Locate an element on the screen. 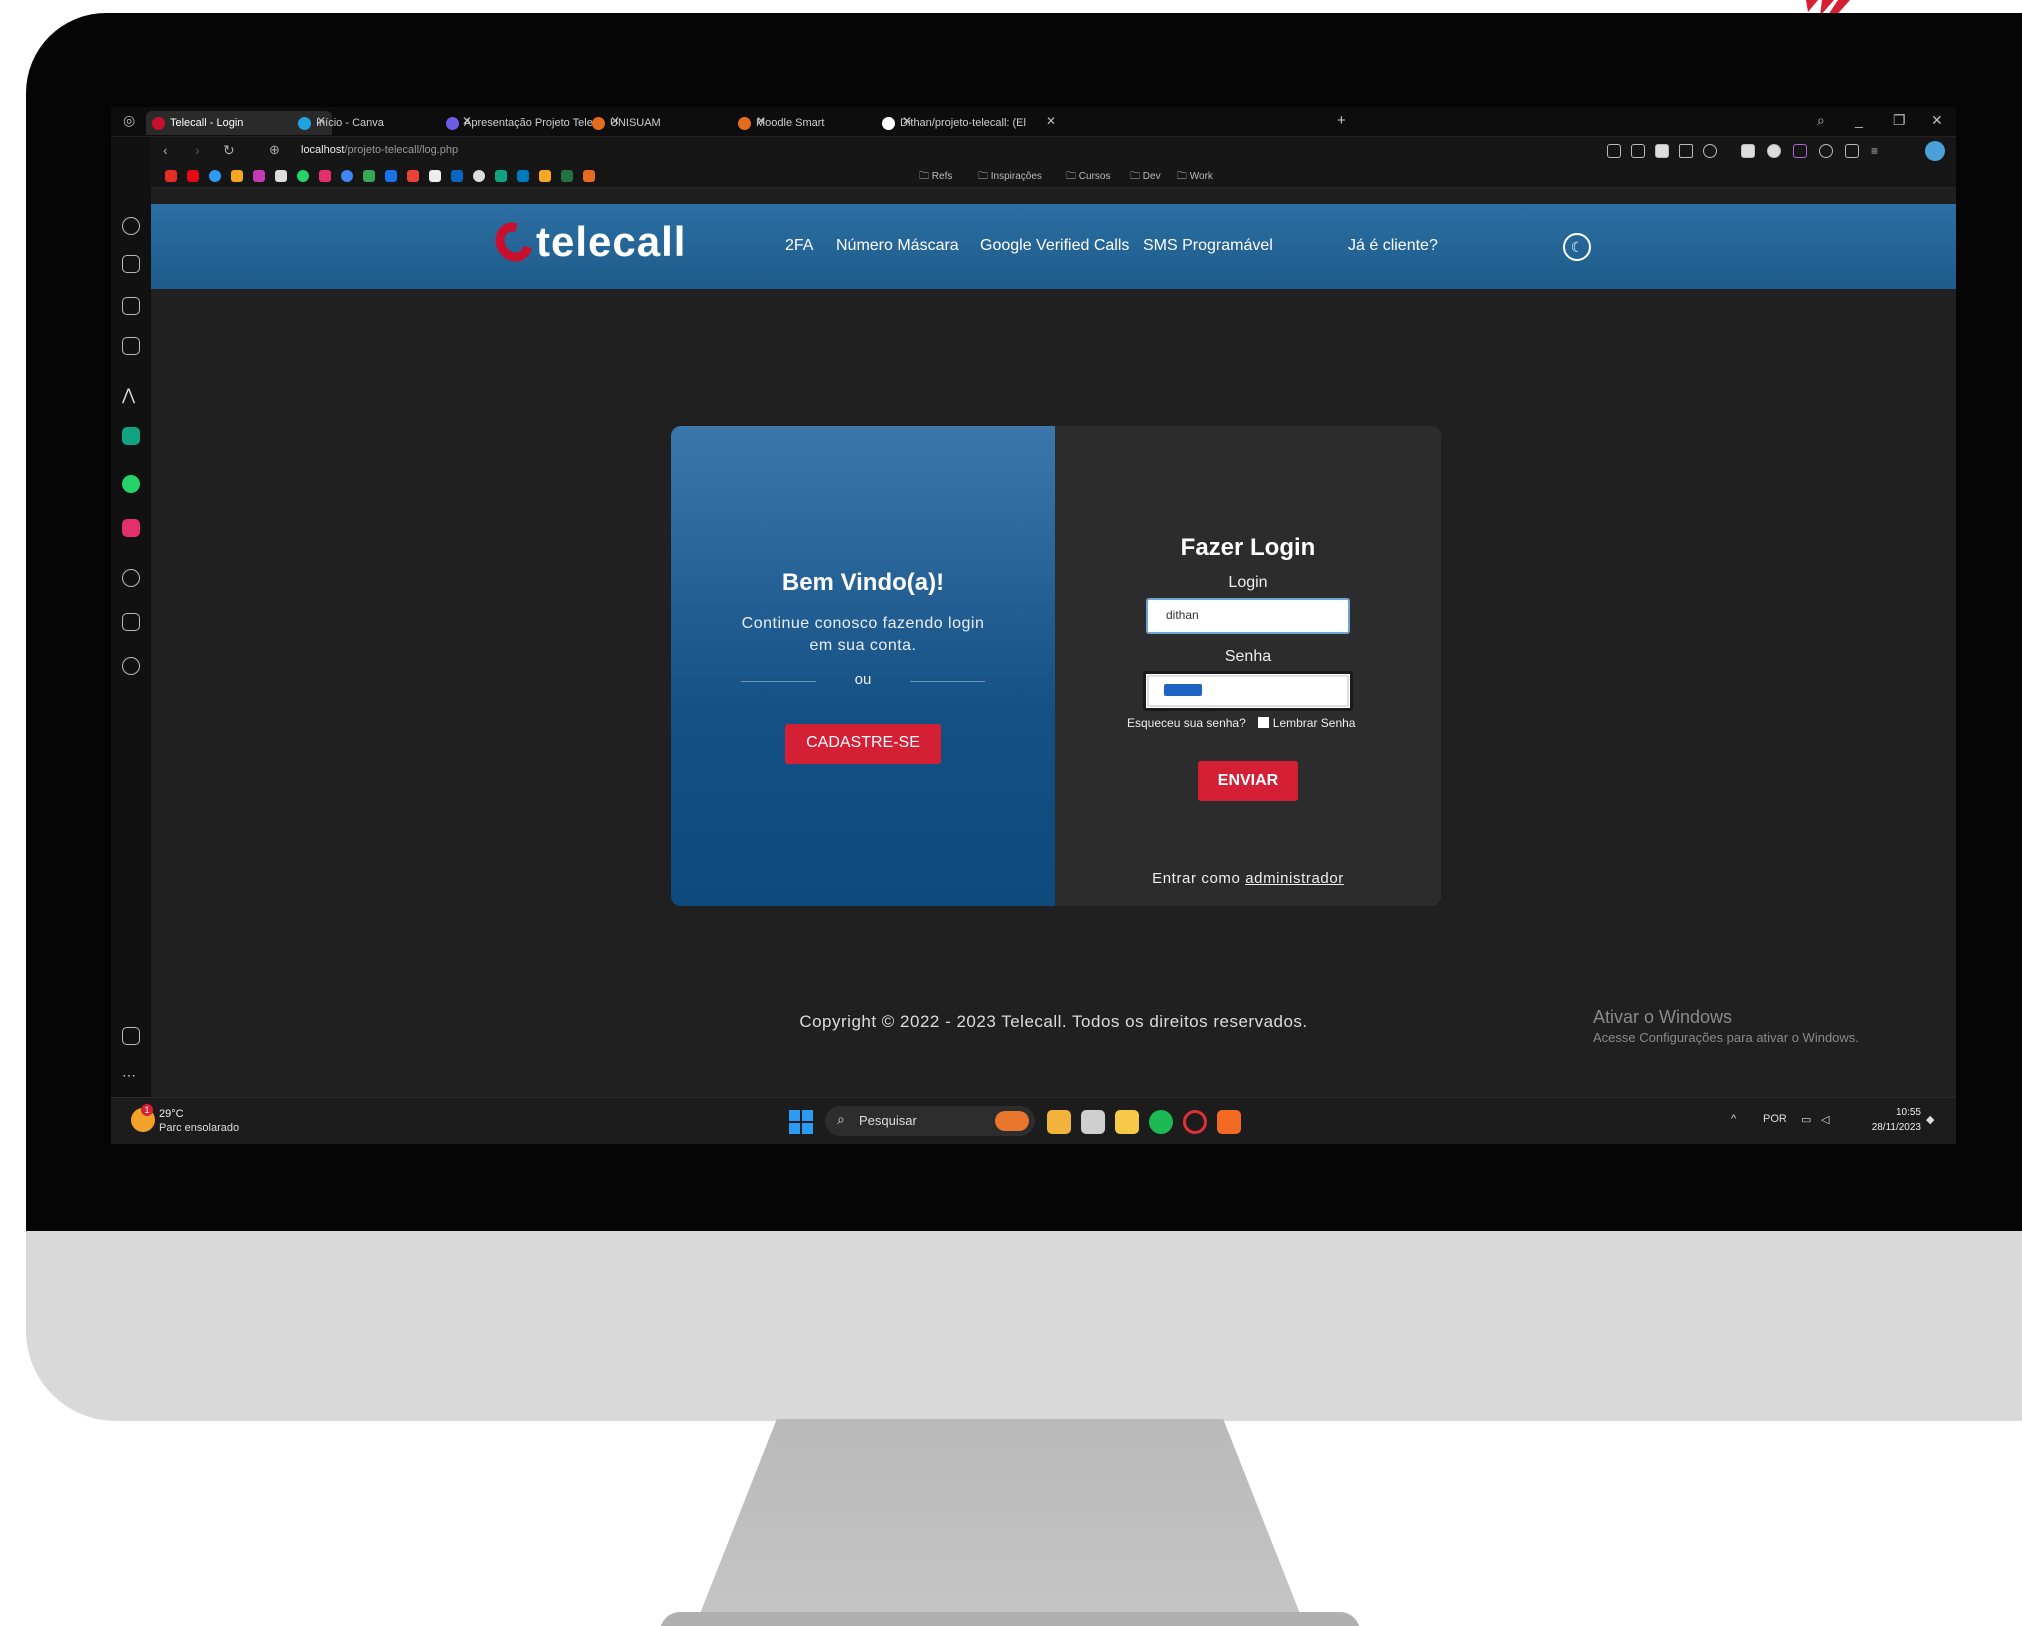  trello-bookmark-icon is located at coordinates (523, 176).